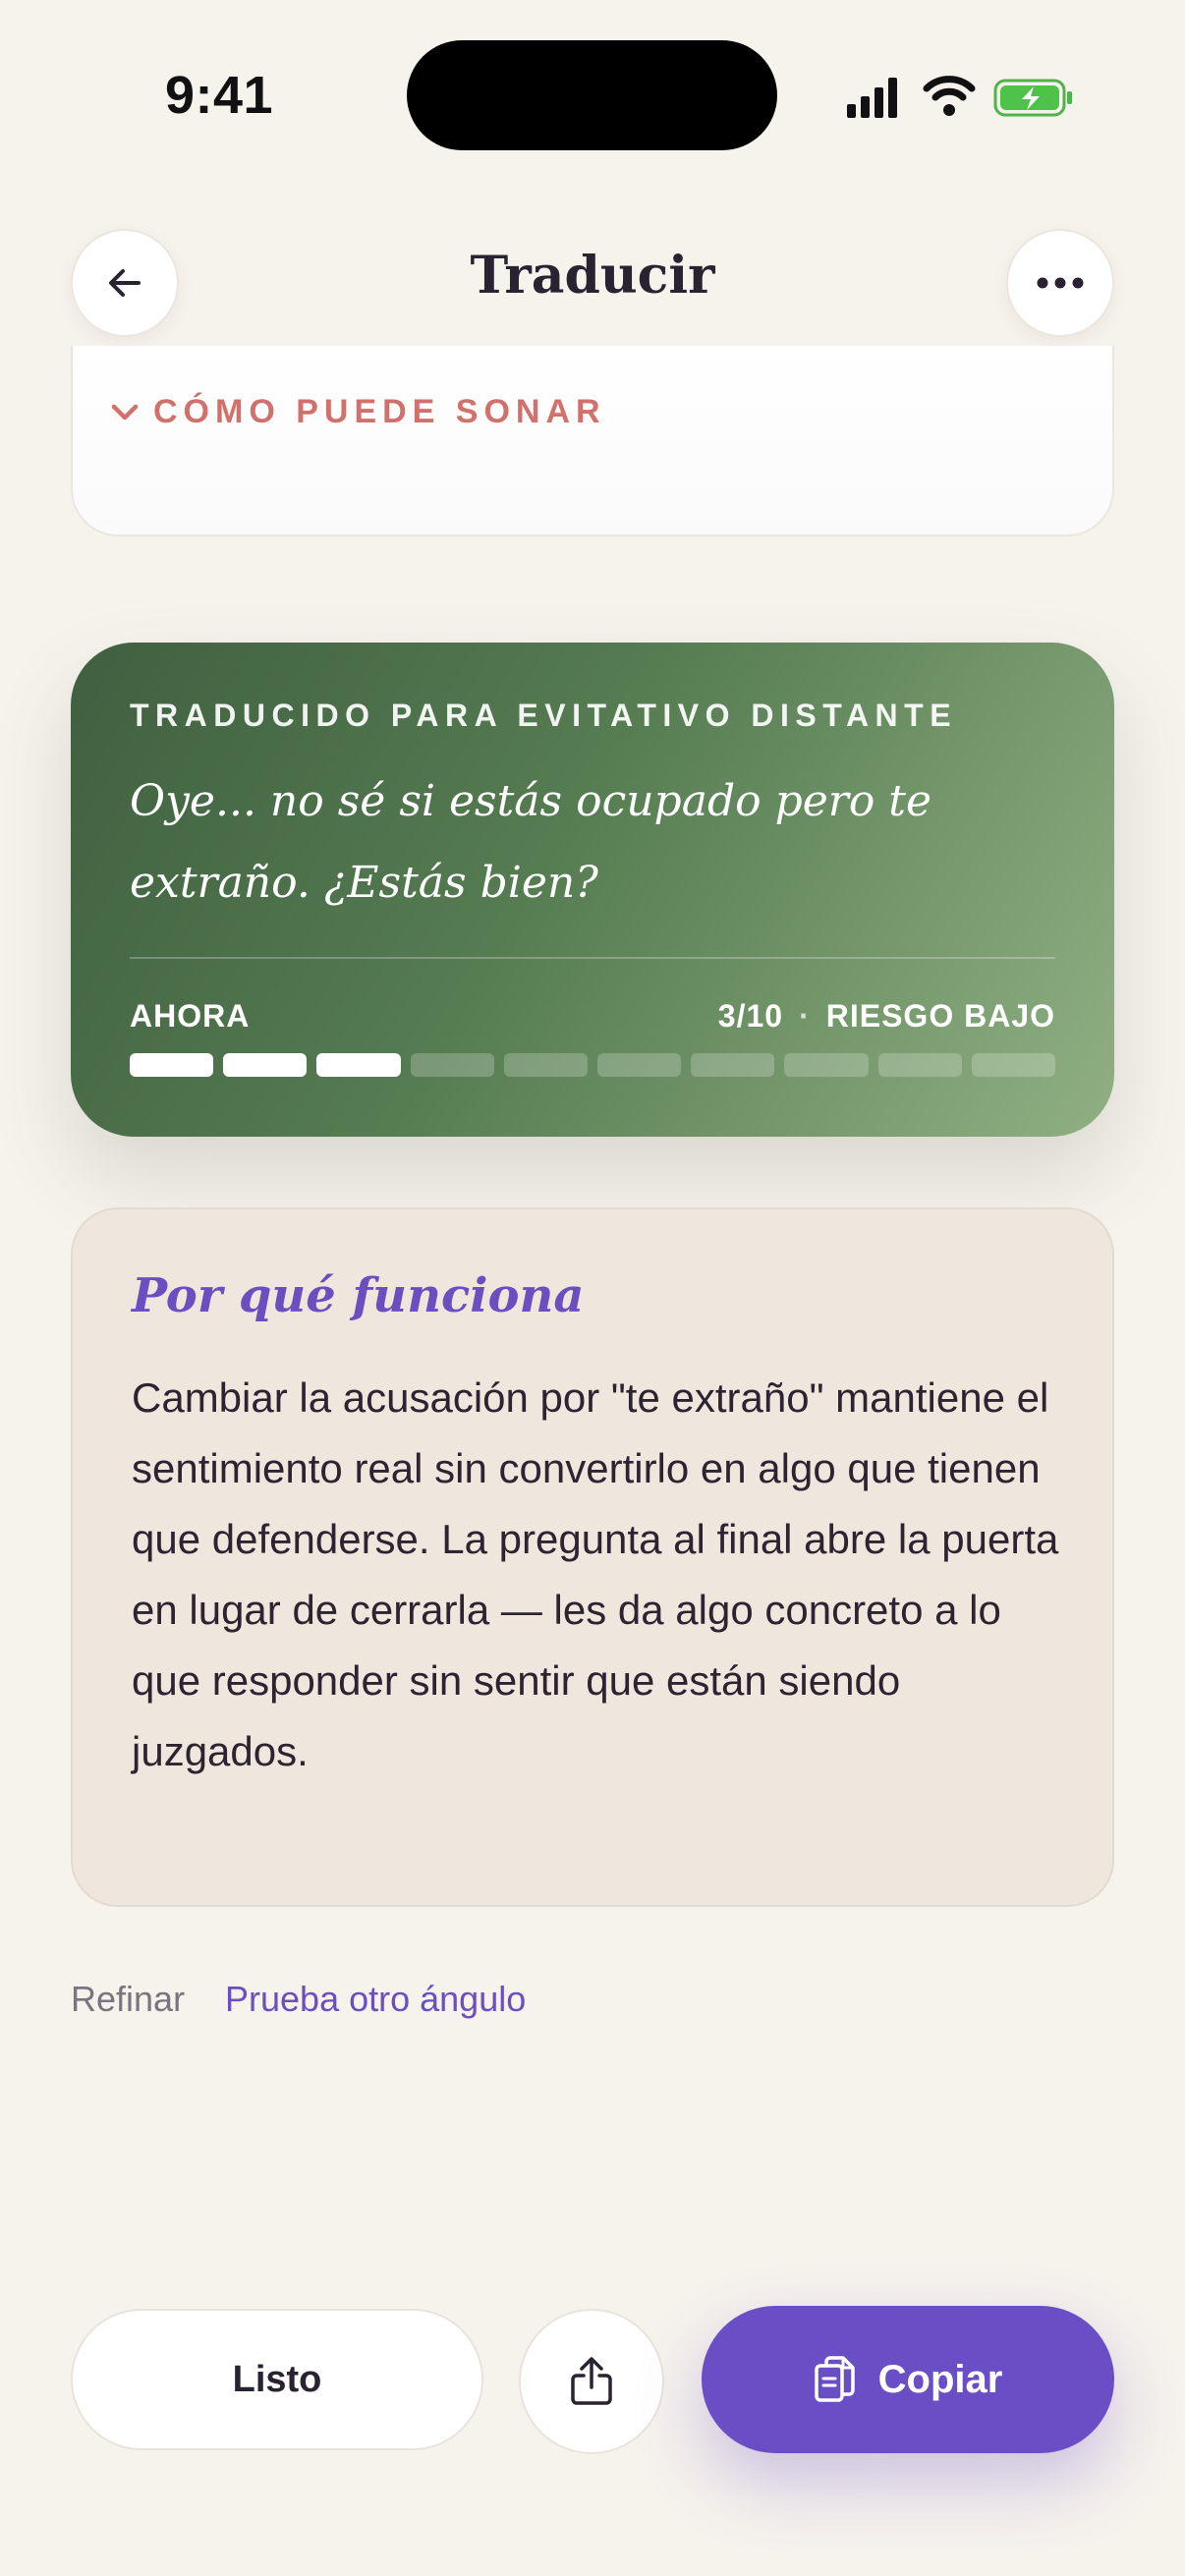 This screenshot has height=2576, width=1185. I want to click on more-horizontal-icon, so click(1061, 283).